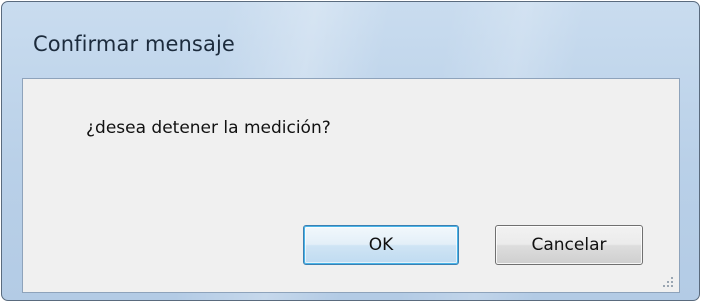 Image resolution: width=703 pixels, height=305 pixels. I want to click on dialog-message: ¿desea detener la medición?, so click(208, 128).